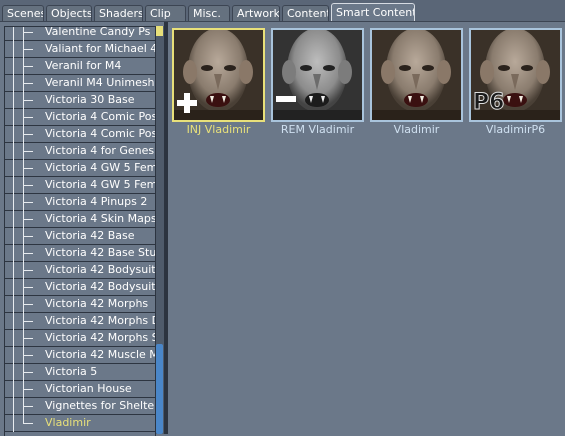 This screenshot has height=436, width=565. What do you see at coordinates (90, 99) in the screenshot?
I see `tree-item-label: Victoria 30 Base` at bounding box center [90, 99].